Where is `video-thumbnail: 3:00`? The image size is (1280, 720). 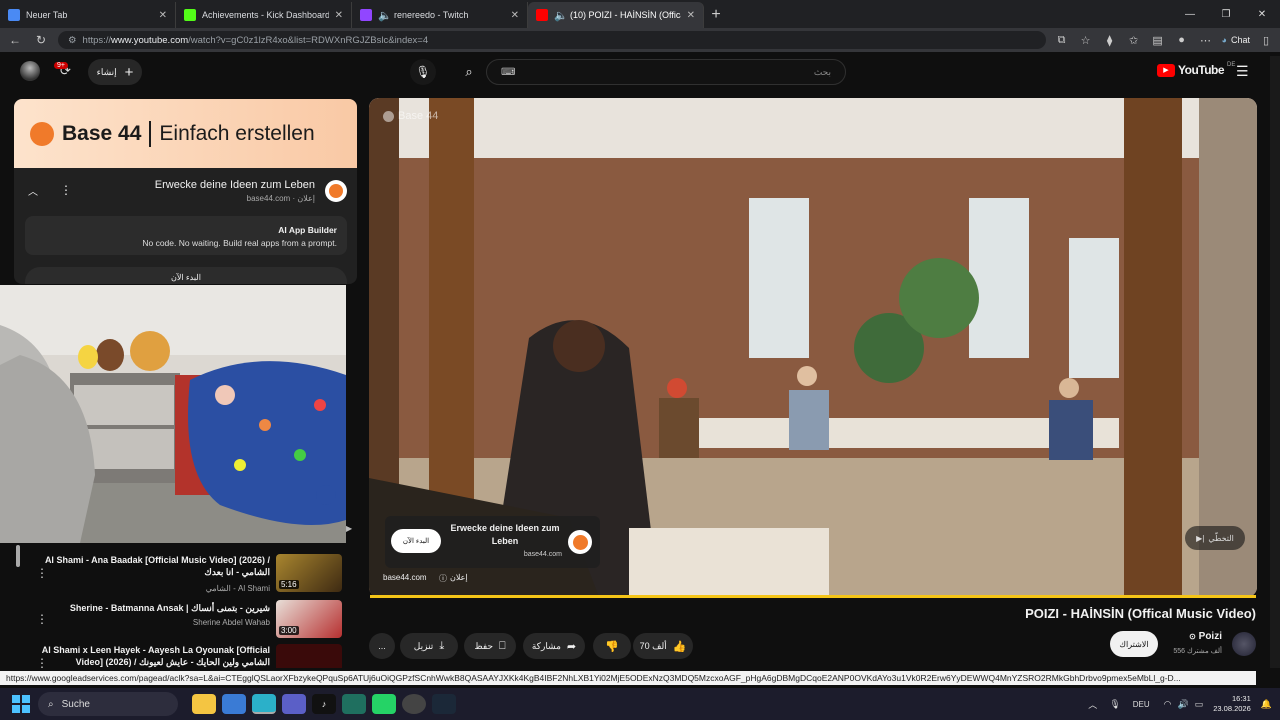
video-thumbnail: 3:00 is located at coordinates (309, 619).